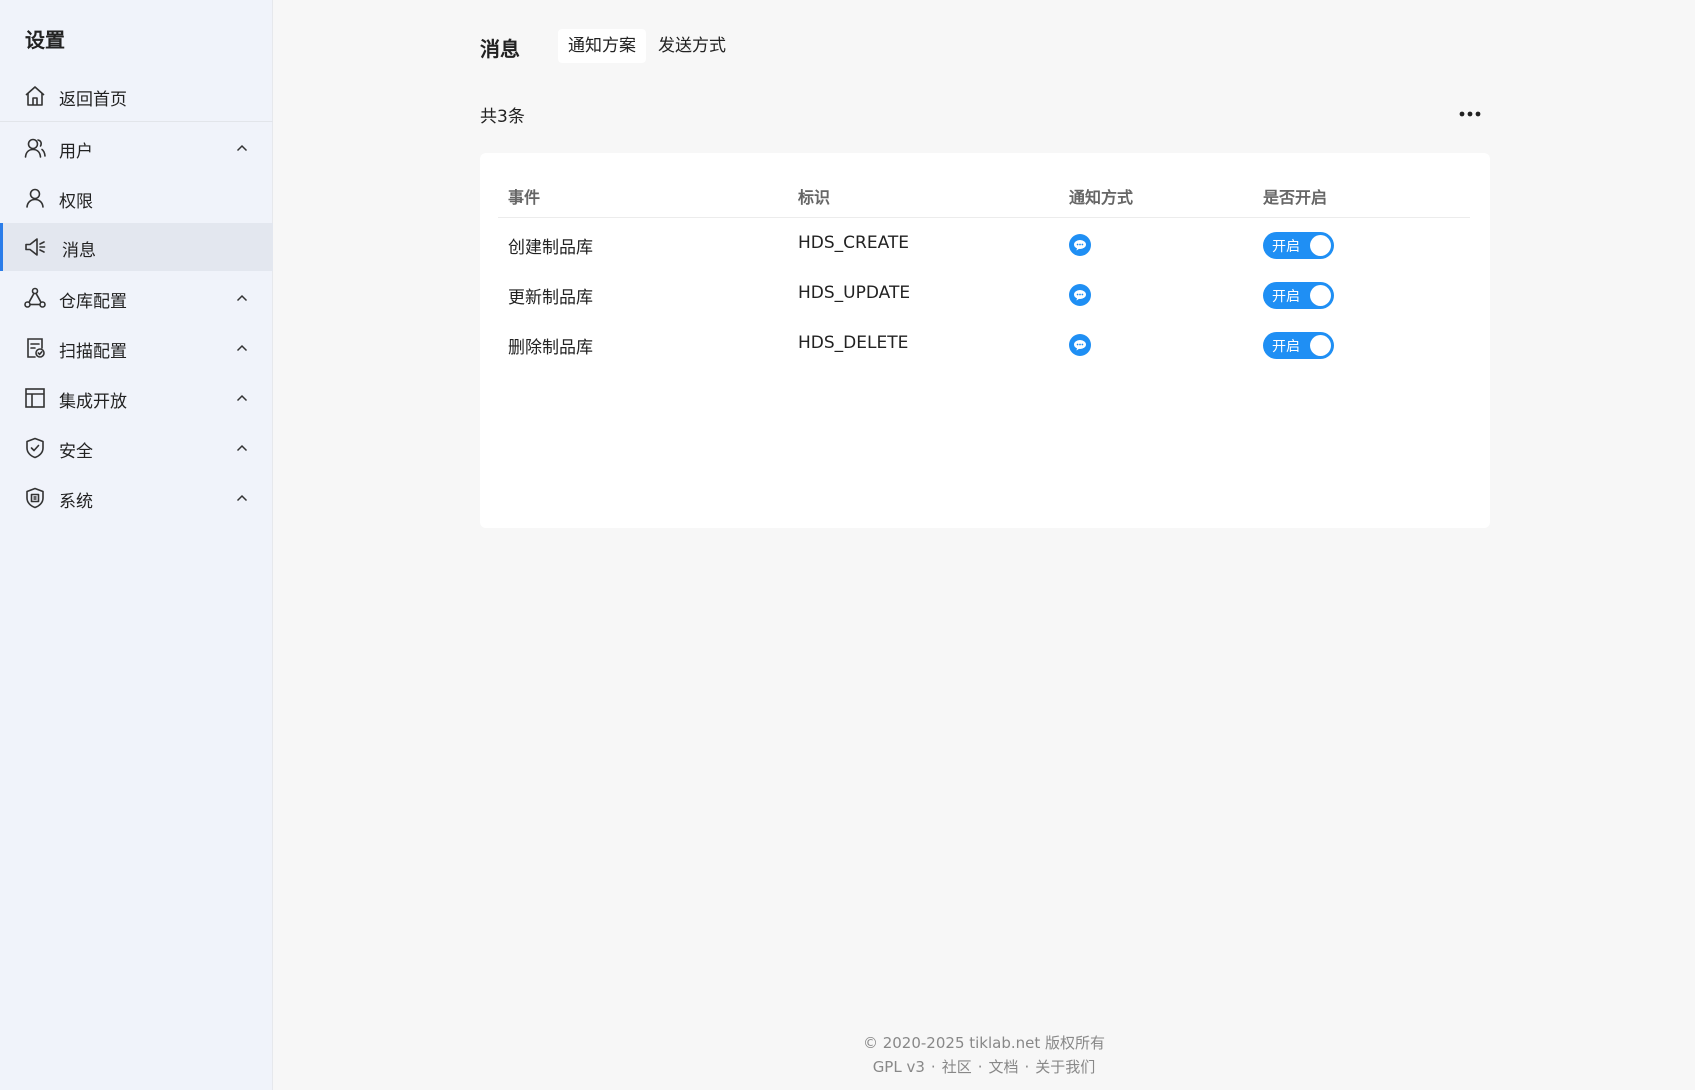  I want to click on user-icon, so click(35, 198).